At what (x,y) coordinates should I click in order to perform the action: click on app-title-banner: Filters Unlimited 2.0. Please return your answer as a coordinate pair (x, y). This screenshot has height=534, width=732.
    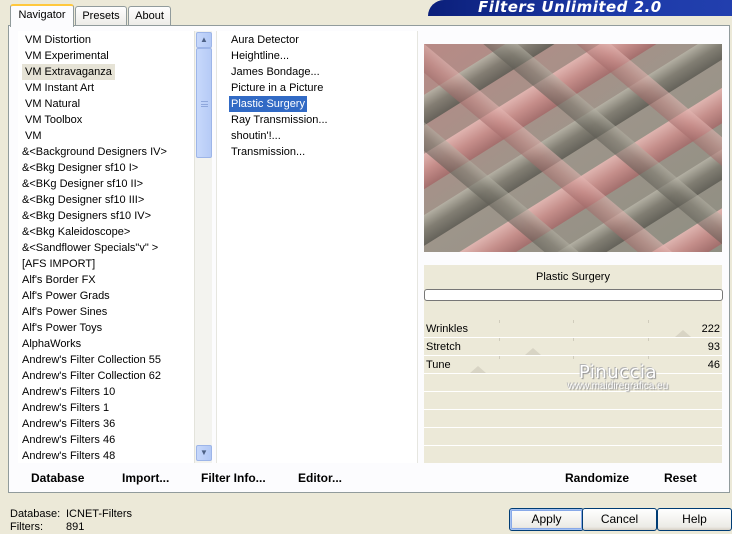
    Looking at the image, I should click on (580, 8).